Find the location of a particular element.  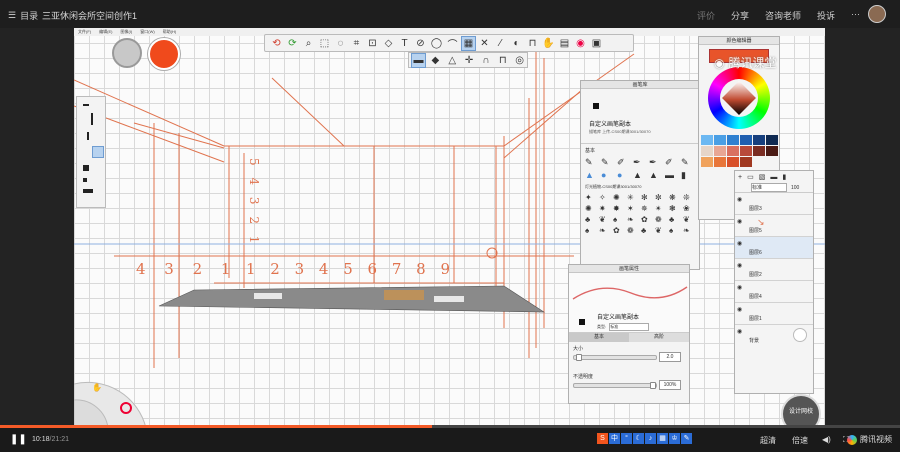

primary-color-swatch is located at coordinates (164, 54).